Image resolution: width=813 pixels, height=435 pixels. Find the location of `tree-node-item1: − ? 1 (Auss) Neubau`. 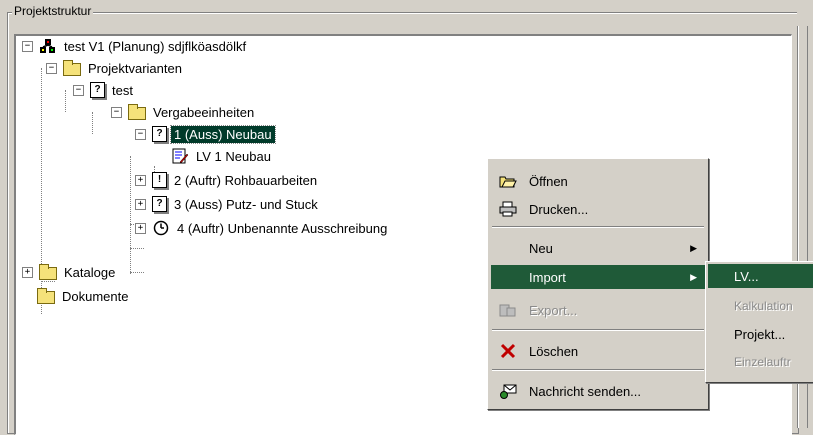

tree-node-item1: − ? 1 (Auss) Neubau is located at coordinates (205, 134).